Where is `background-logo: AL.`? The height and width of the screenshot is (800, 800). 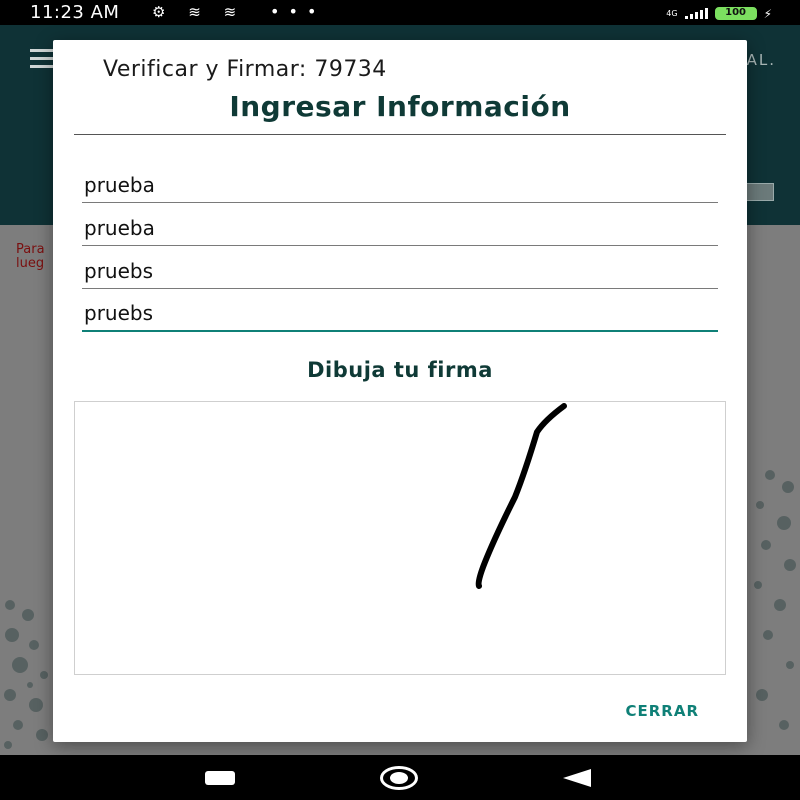 background-logo: AL. is located at coordinates (761, 60).